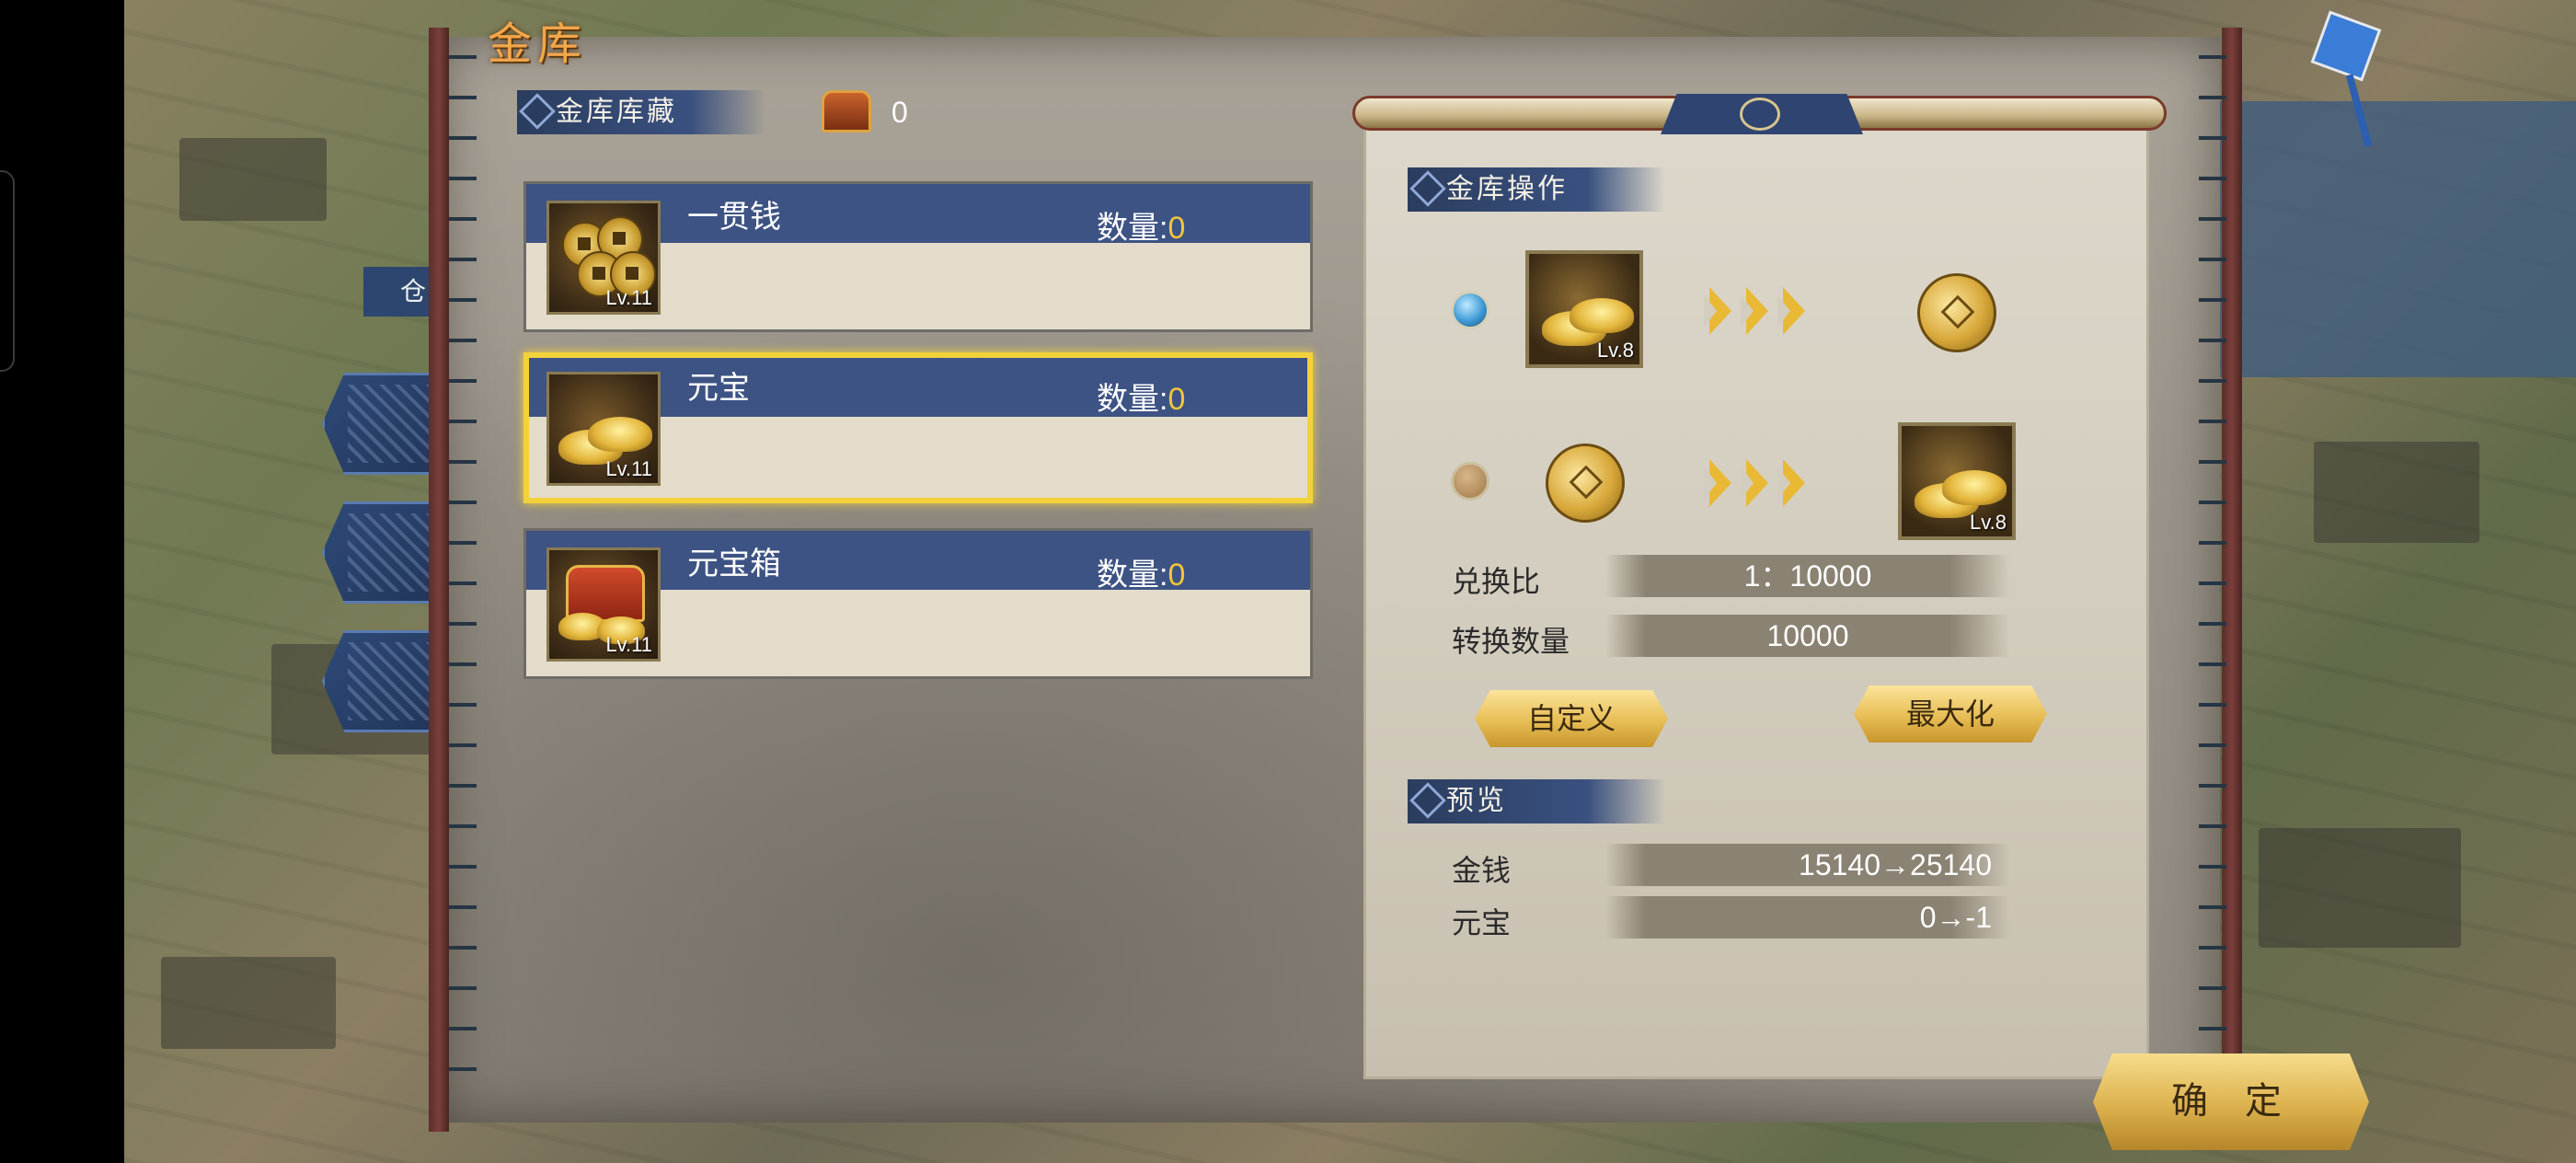  I want to click on ingot-chest-icon: Lv.11, so click(603, 605).